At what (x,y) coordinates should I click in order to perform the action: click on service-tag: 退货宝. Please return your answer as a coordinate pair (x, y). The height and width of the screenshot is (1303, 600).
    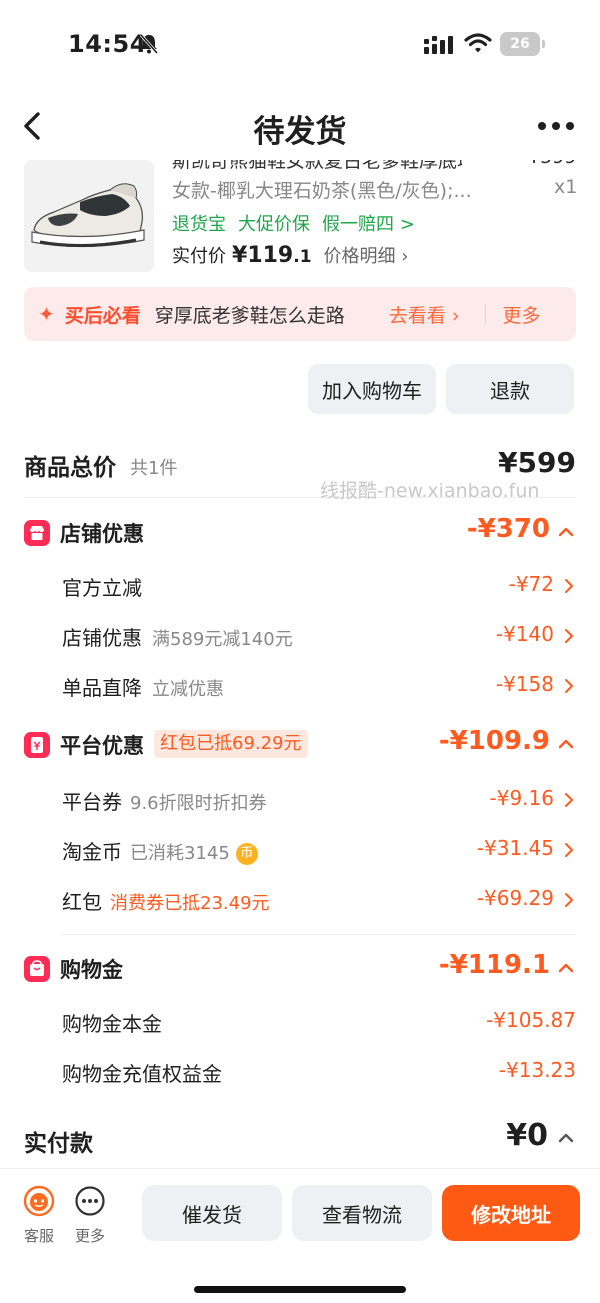
    Looking at the image, I should click on (199, 224).